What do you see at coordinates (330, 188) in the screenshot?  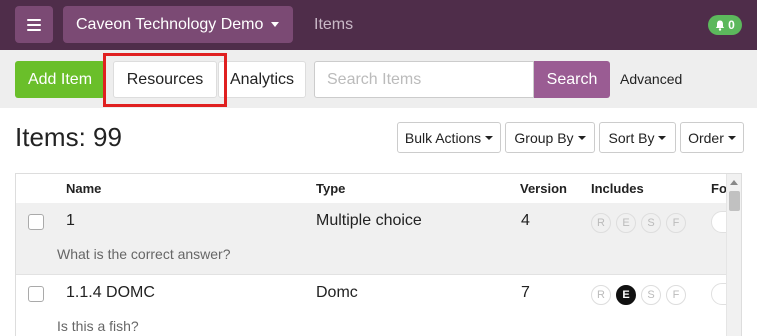 I see `column-header-type: Type` at bounding box center [330, 188].